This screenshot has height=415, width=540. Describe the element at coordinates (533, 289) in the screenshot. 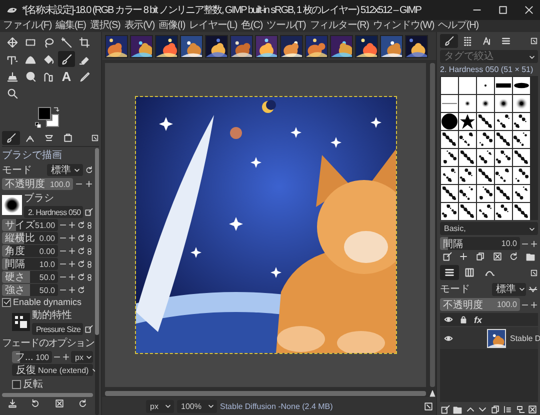

I see `layer-mode-icon` at that location.